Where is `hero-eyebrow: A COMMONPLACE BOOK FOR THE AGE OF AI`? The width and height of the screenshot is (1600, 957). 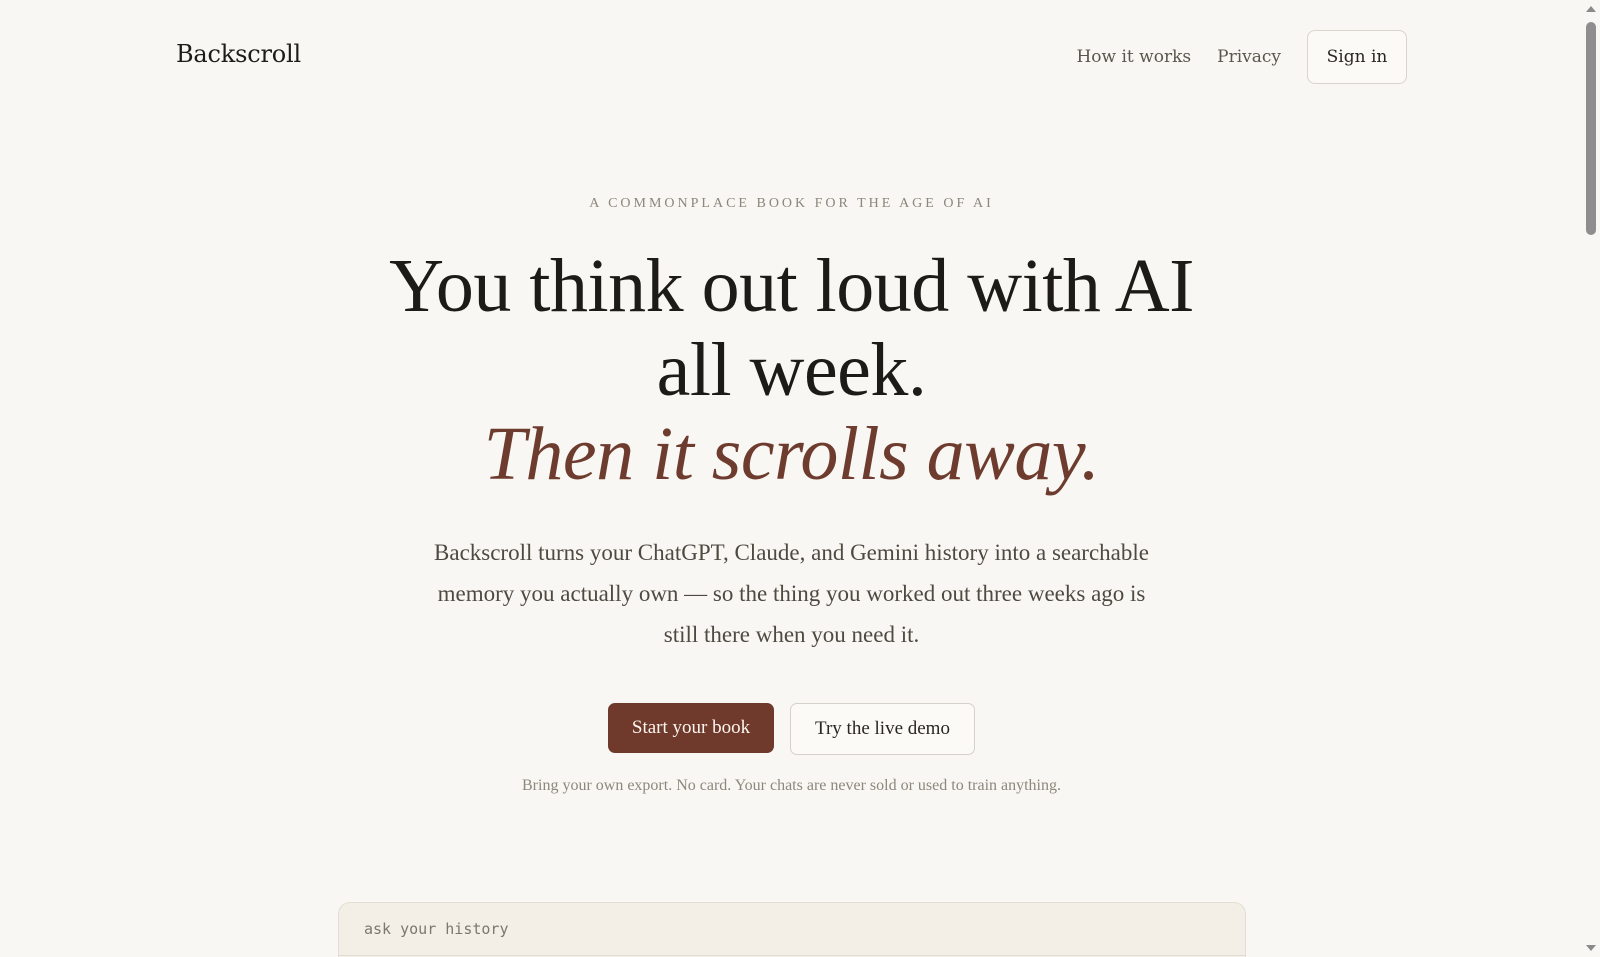
hero-eyebrow: A COMMONPLACE BOOK FOR THE AGE OF AI is located at coordinates (791, 203).